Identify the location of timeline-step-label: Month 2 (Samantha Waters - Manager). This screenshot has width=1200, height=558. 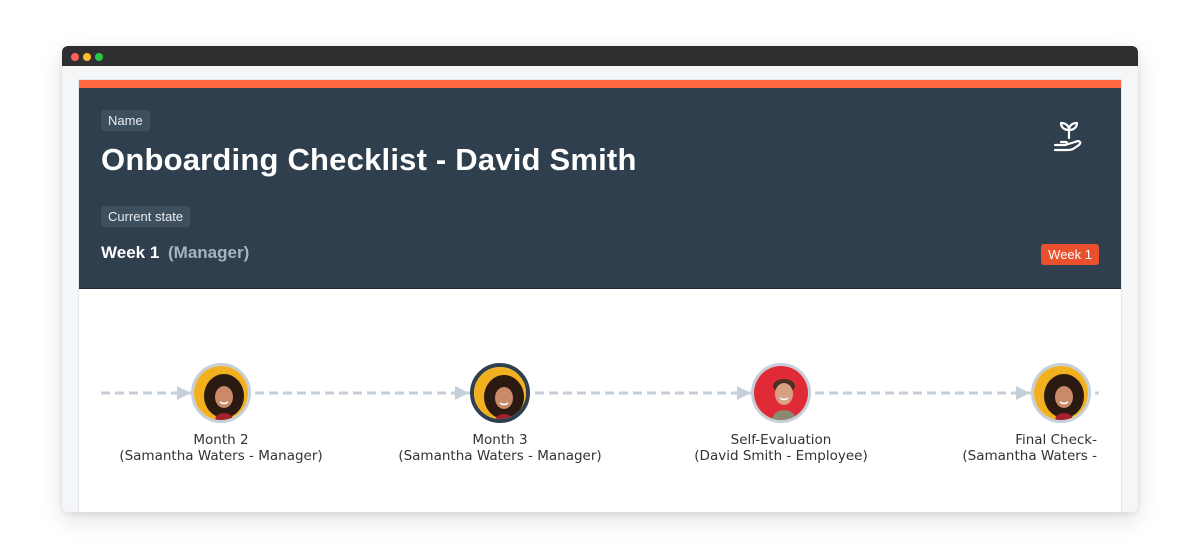
(221, 448).